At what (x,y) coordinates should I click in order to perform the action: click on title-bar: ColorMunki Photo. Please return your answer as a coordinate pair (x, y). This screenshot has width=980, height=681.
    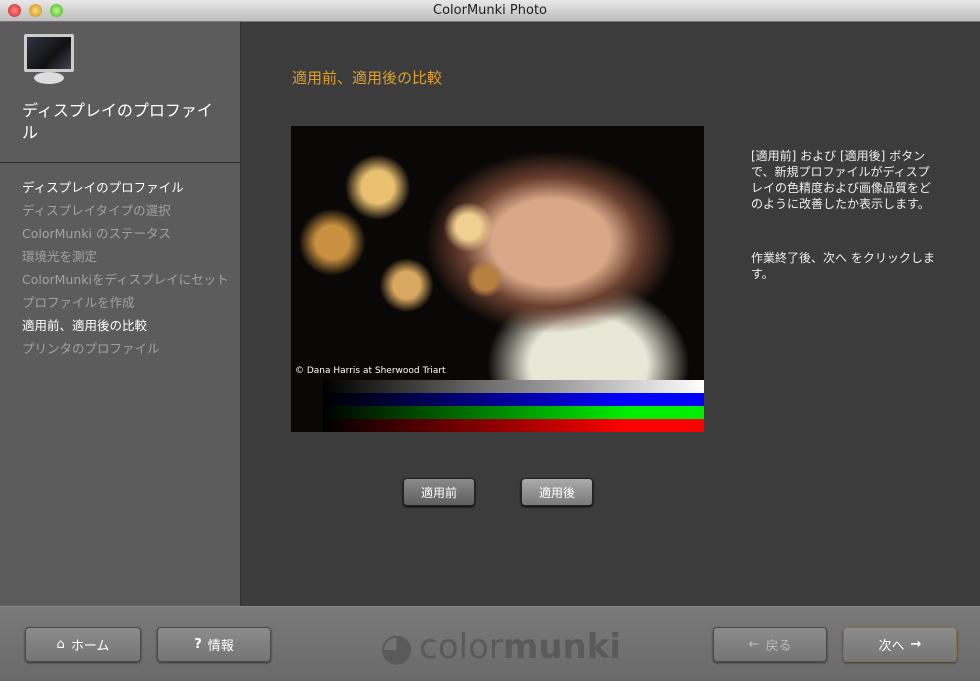
    Looking at the image, I should click on (490, 11).